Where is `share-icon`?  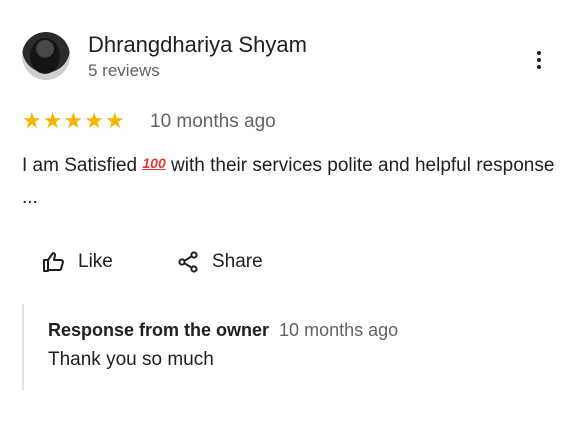 share-icon is located at coordinates (188, 262).